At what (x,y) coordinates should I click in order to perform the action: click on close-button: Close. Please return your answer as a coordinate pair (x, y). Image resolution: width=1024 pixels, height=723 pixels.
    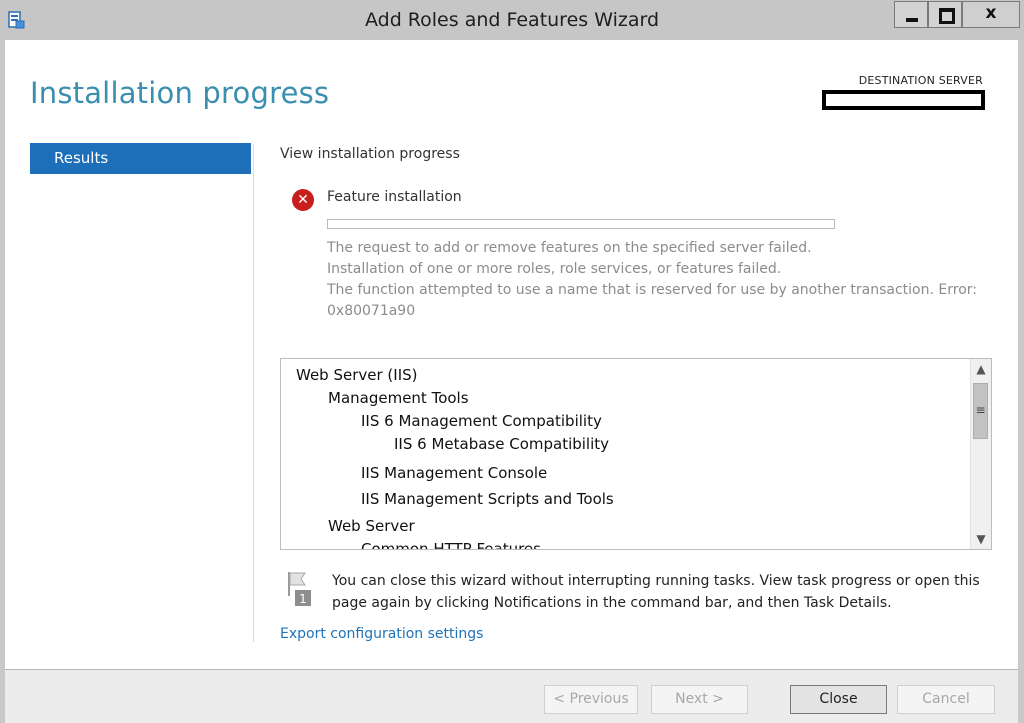
    Looking at the image, I should click on (838, 699).